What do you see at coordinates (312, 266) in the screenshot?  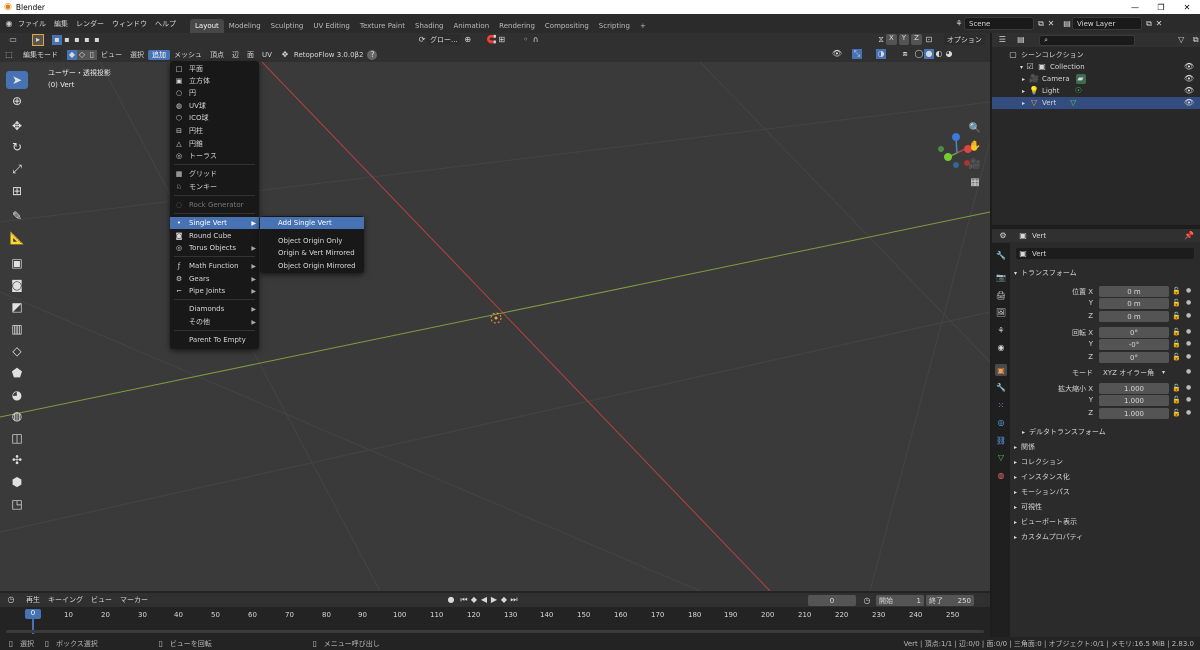 I see `submenu-object-origin-mirrored: Object Origin Mirrored` at bounding box center [312, 266].